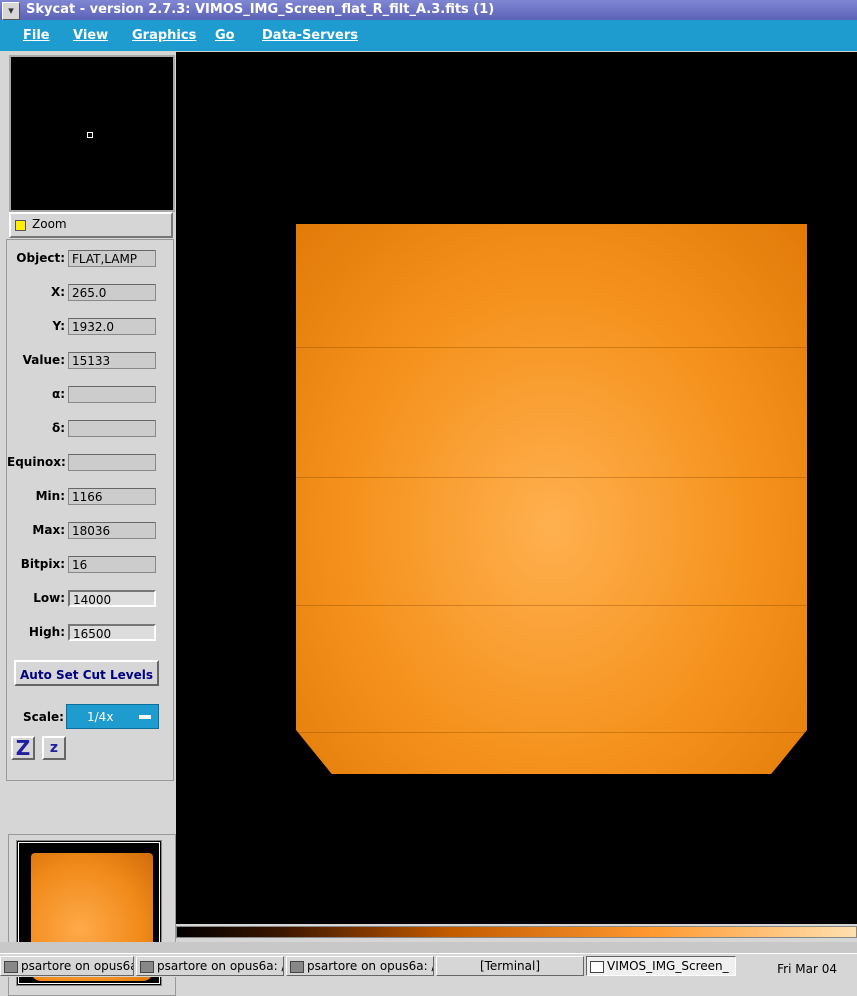 This screenshot has height=996, width=857. I want to click on task-label: VIMOS_IMG_Screen_, so click(668, 966).